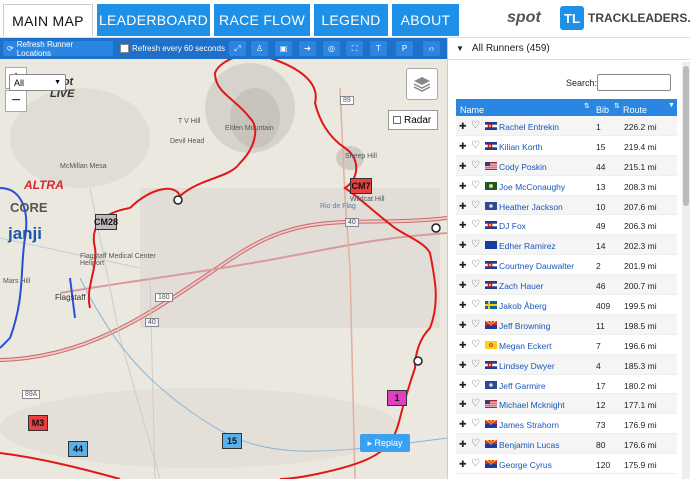 Image resolution: width=690 pixels, height=479 pixels. I want to click on runner-name: Jeff Browning, so click(524, 326).